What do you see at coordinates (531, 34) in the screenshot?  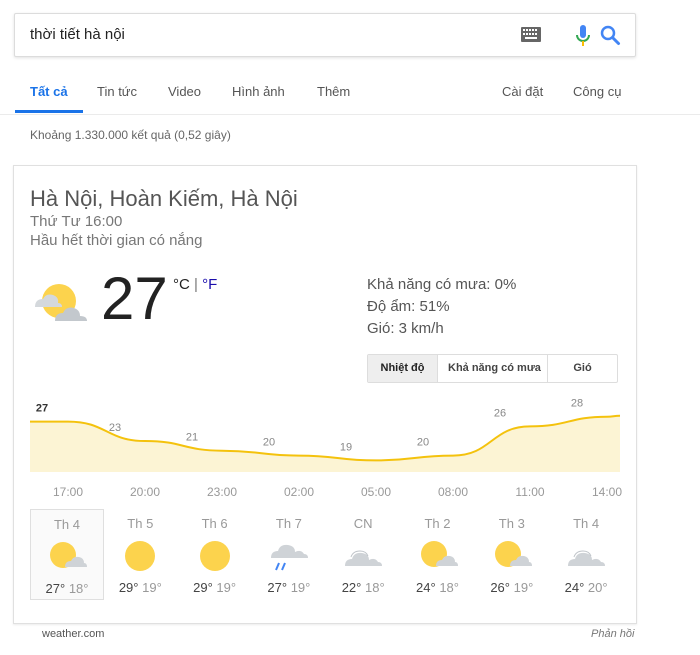 I see `keyboard-icon` at bounding box center [531, 34].